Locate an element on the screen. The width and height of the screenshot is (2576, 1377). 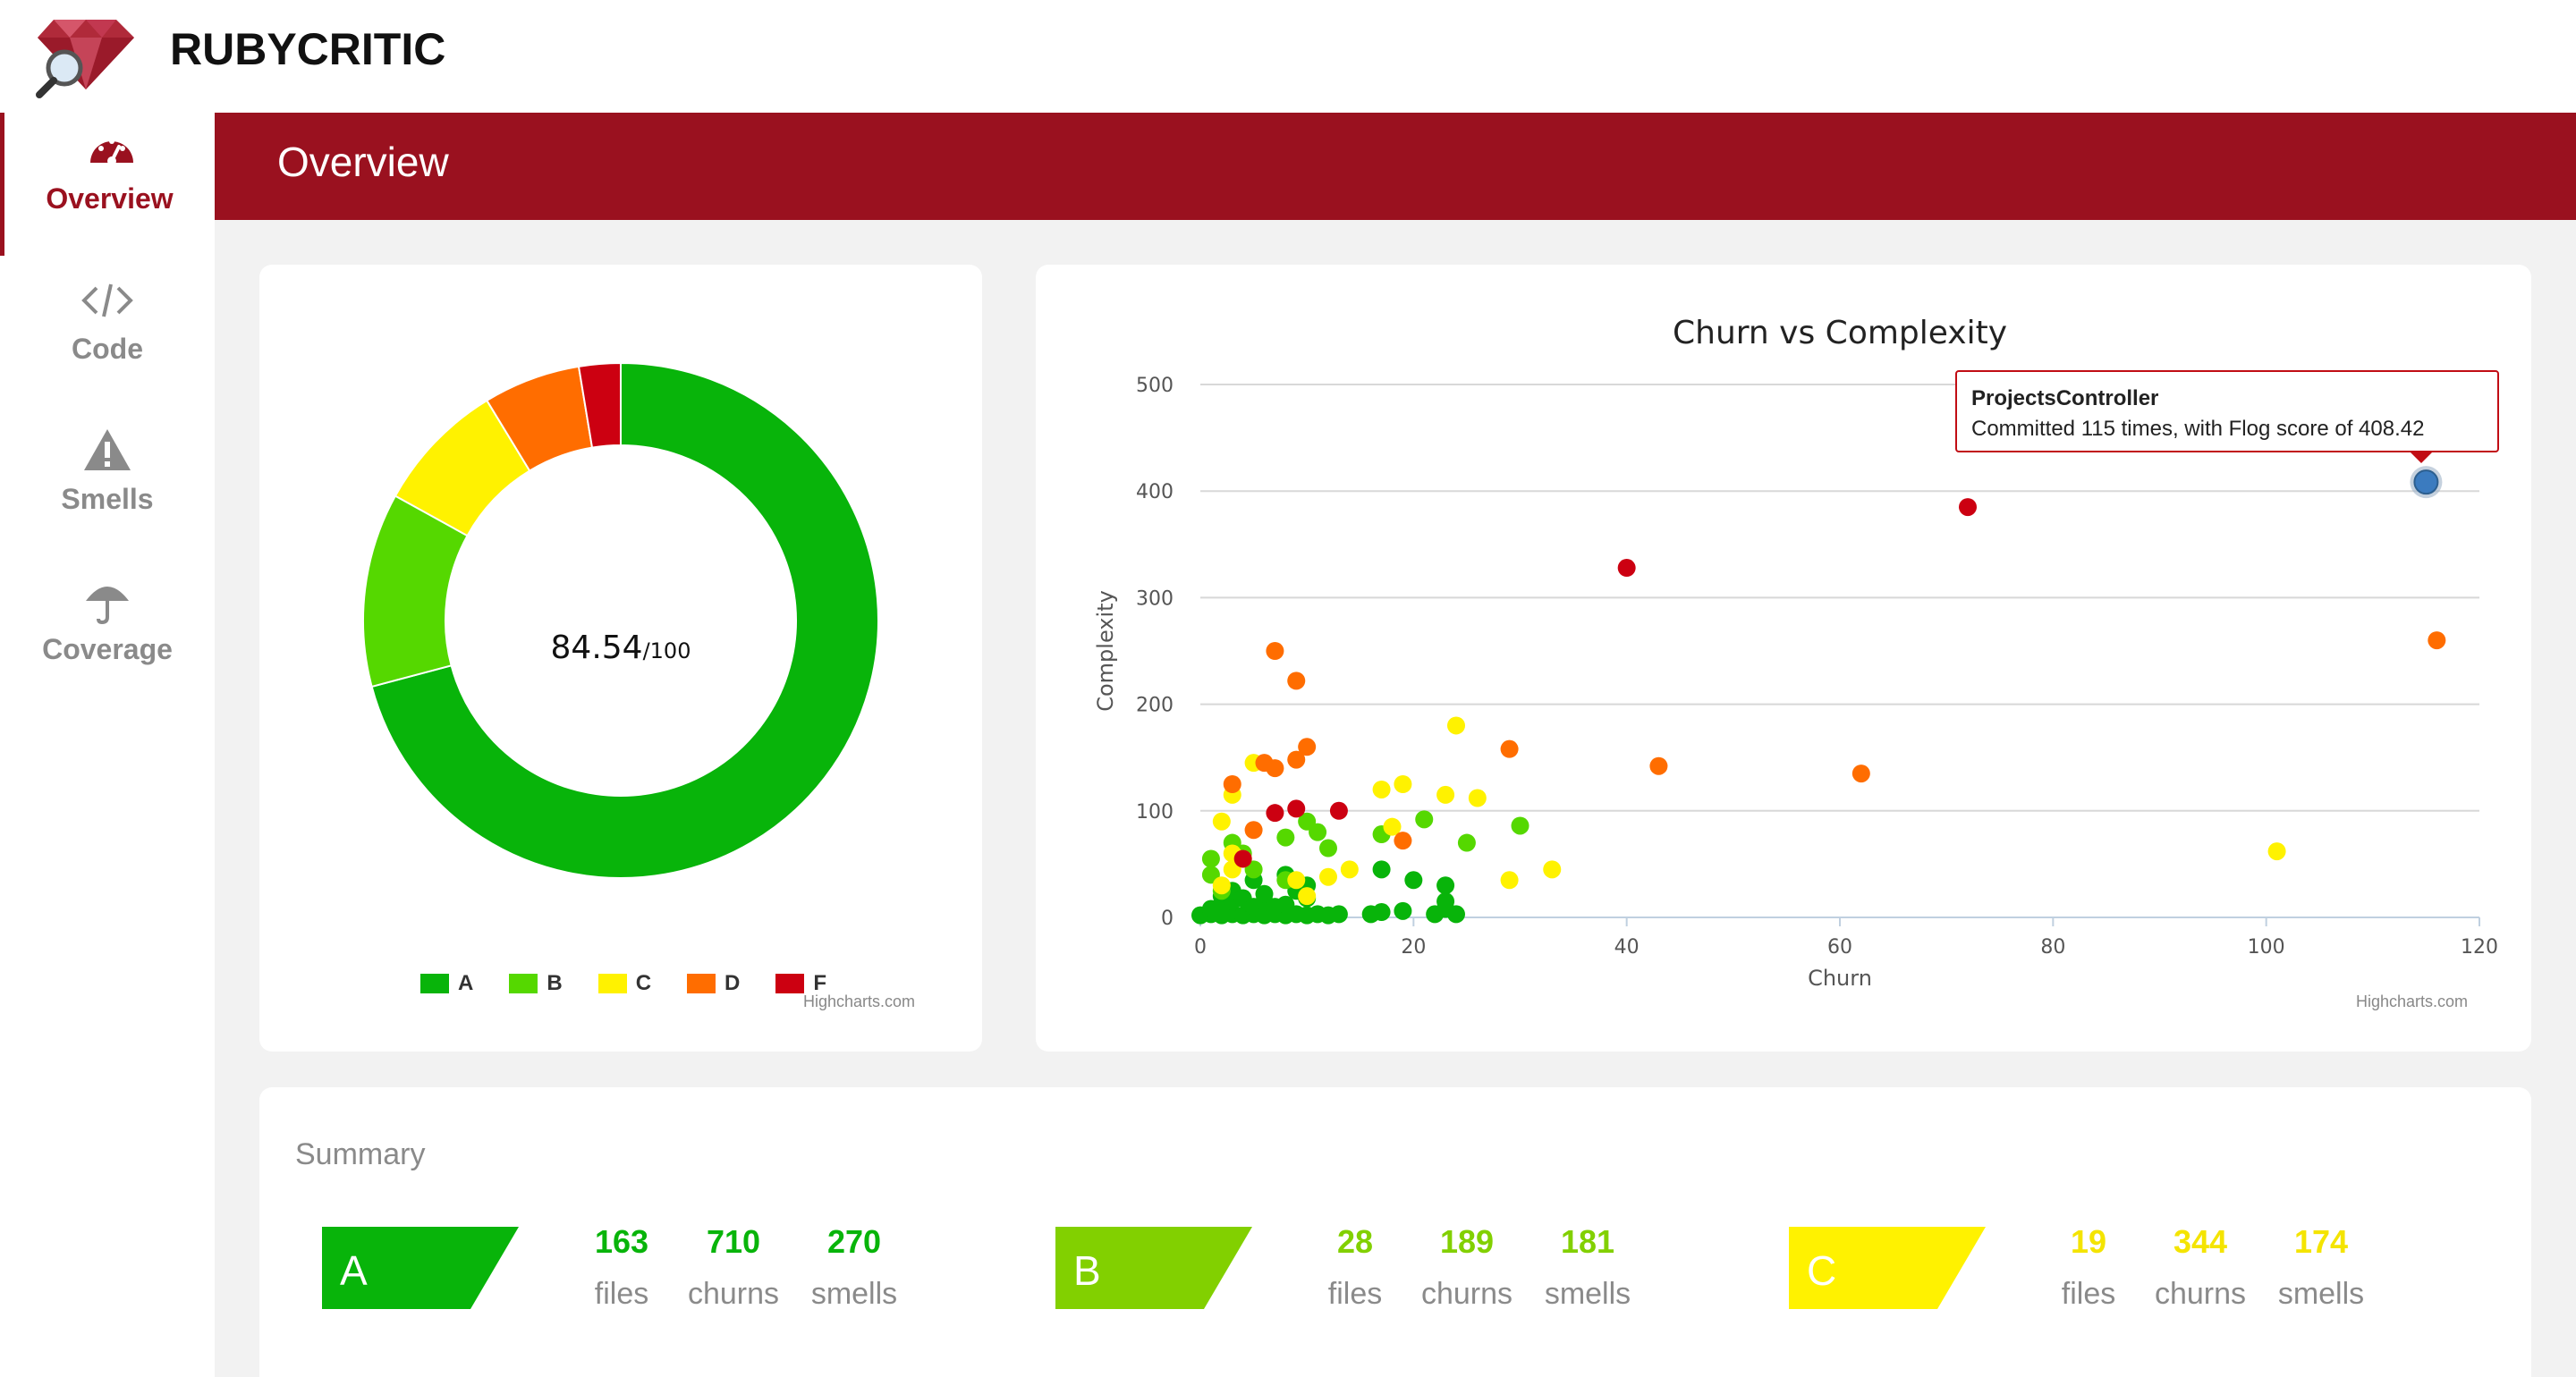
summary-title: Summary is located at coordinates (360, 1154).